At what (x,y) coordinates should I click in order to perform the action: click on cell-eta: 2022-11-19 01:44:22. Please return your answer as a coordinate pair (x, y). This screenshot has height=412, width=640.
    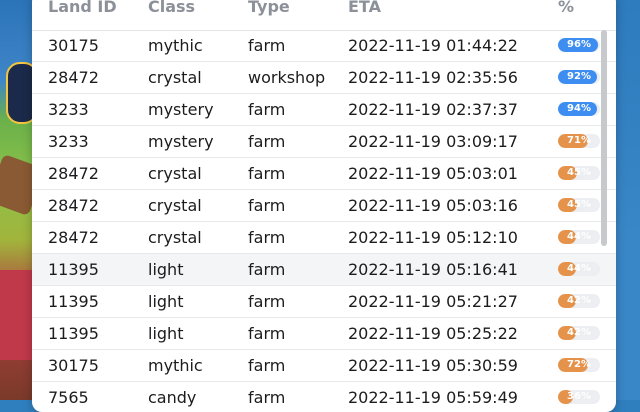
    Looking at the image, I should click on (433, 45).